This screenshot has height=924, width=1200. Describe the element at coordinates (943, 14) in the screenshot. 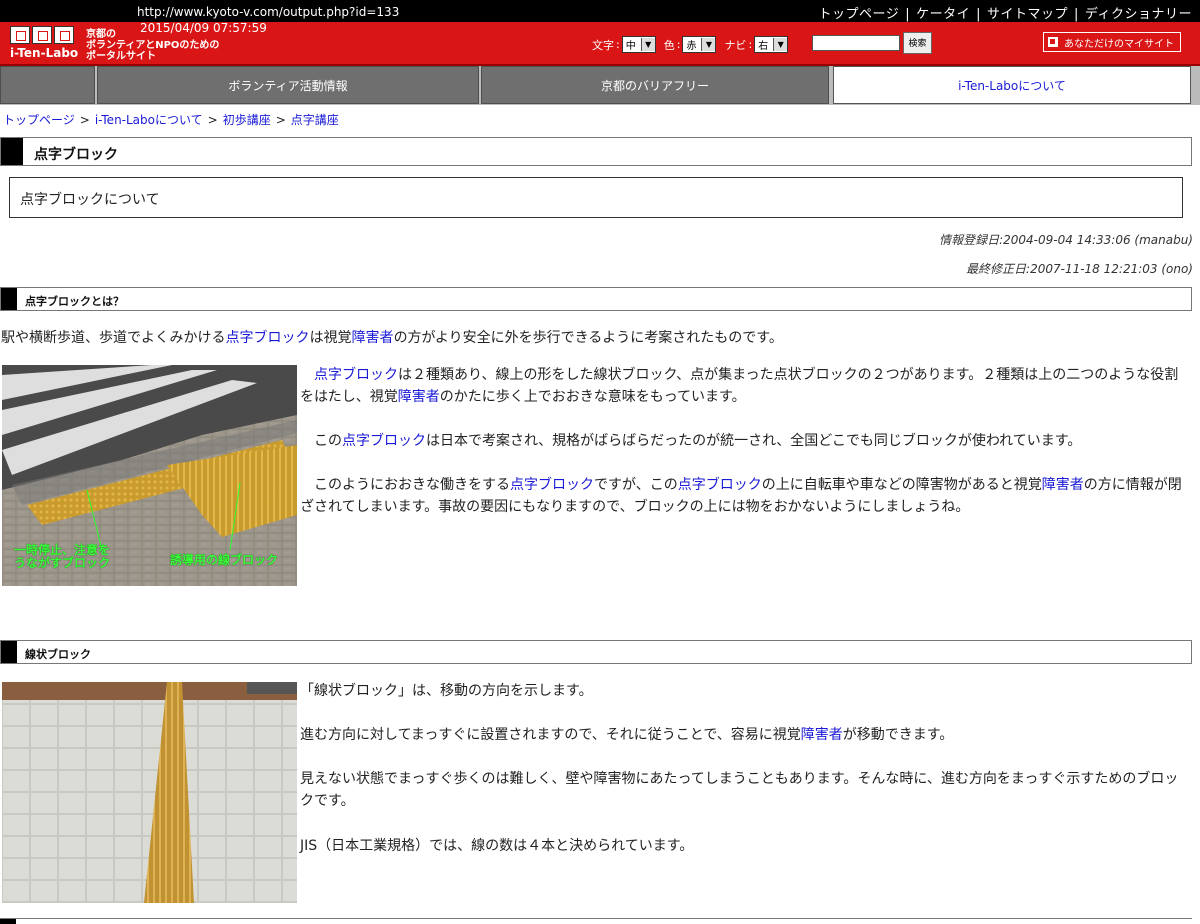

I see `top-link-mobile: ケータイ` at that location.